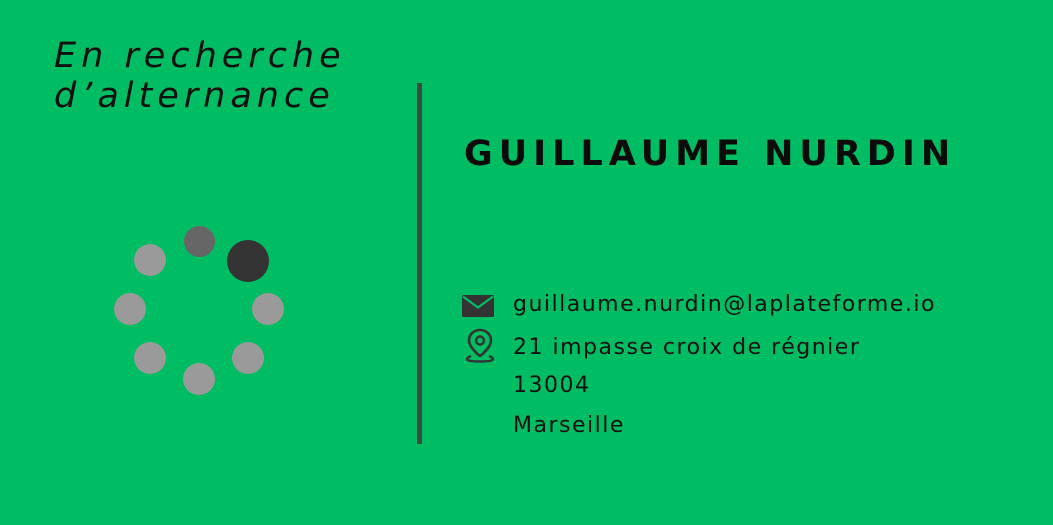 Image resolution: width=1053 pixels, height=525 pixels. Describe the element at coordinates (419, 263) in the screenshot. I see `vertical-divider` at that location.